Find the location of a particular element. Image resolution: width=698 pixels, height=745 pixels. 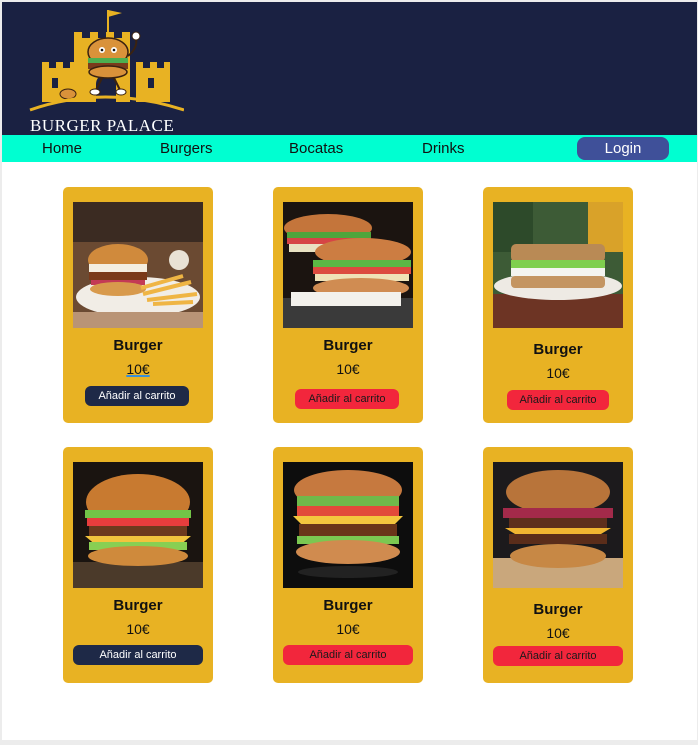

burger-palace-logo: BURGER PALACE is located at coordinates (104, 70).